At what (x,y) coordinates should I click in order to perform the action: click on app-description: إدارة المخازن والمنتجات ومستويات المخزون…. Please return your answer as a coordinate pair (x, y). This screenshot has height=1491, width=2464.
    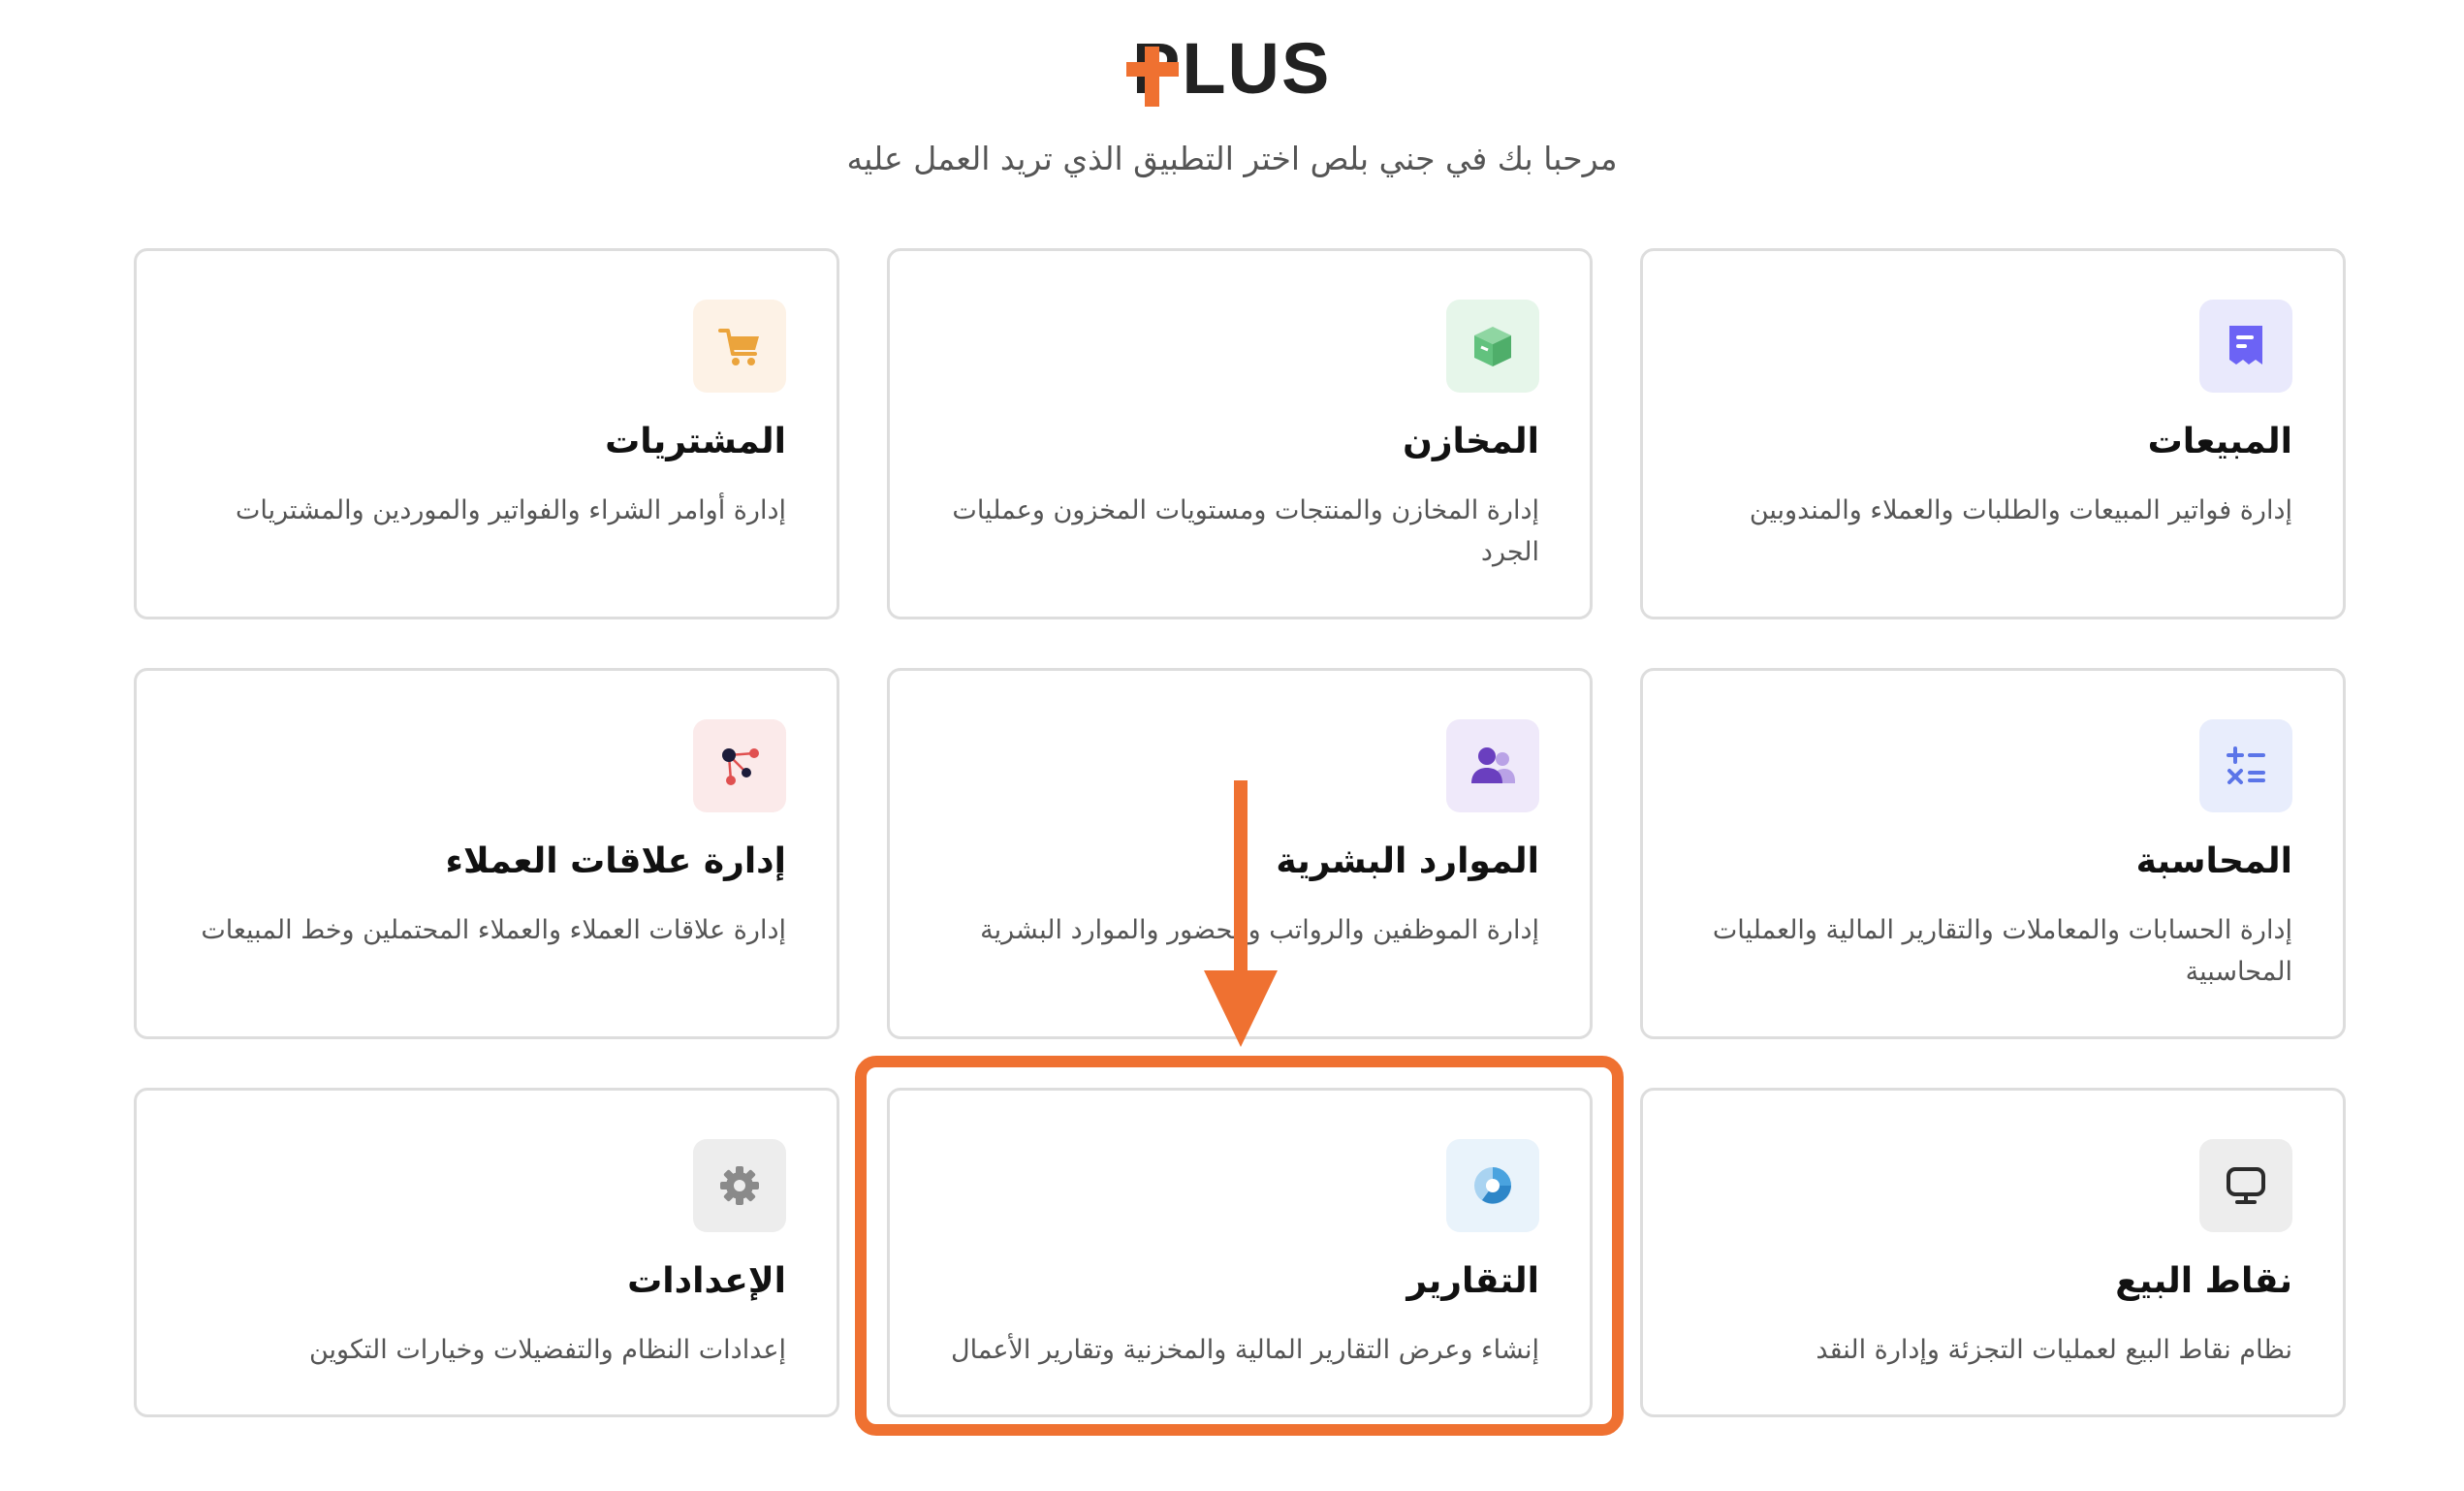
    Looking at the image, I should click on (1245, 531).